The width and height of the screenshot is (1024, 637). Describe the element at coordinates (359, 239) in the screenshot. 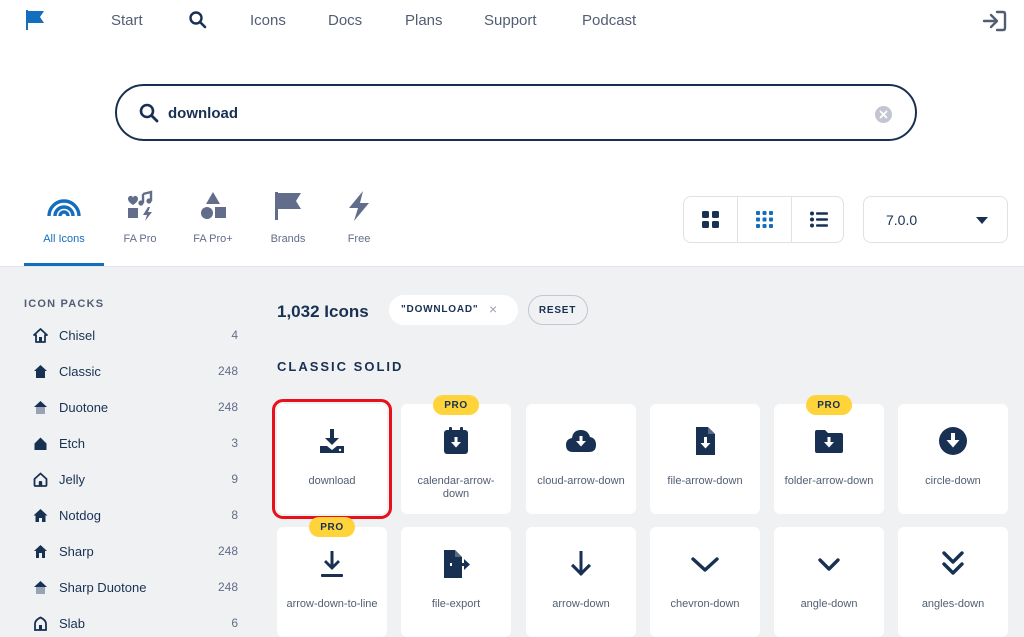

I see `tab-label: Free` at that location.